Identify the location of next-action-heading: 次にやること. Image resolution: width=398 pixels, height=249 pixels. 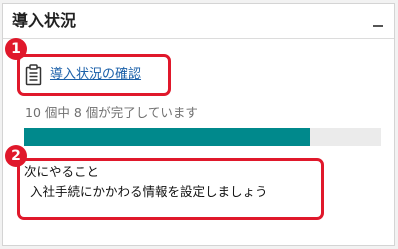
(62, 171).